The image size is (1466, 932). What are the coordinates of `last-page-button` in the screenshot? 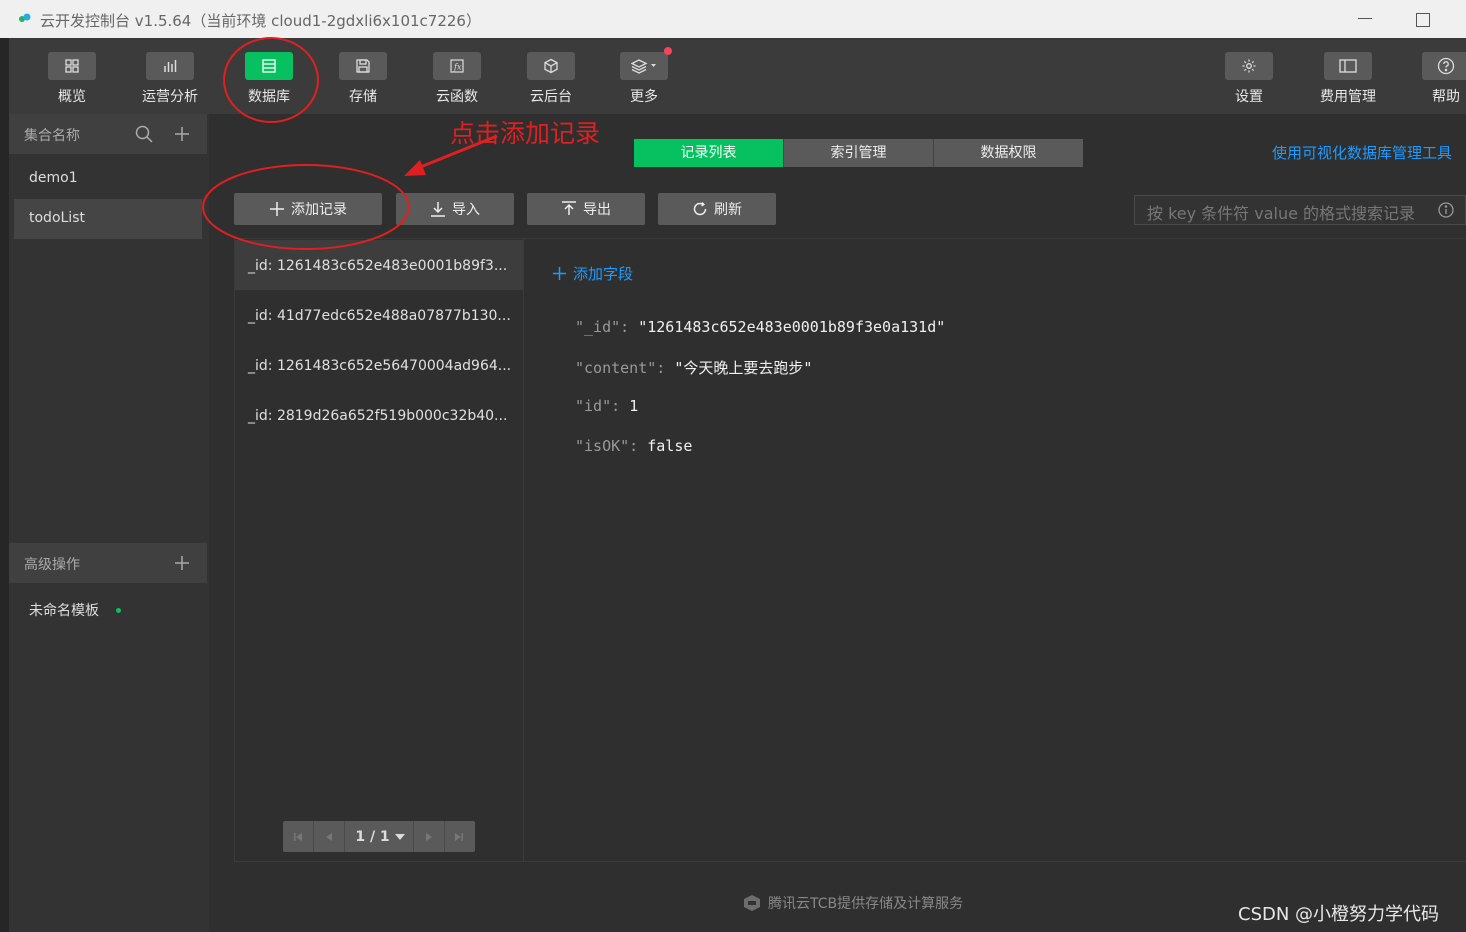 It's located at (459, 836).